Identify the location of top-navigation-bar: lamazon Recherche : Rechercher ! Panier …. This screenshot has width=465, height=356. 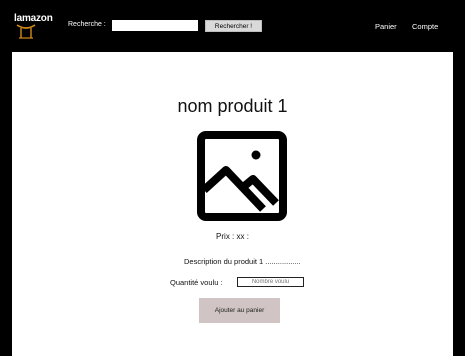
(232, 26).